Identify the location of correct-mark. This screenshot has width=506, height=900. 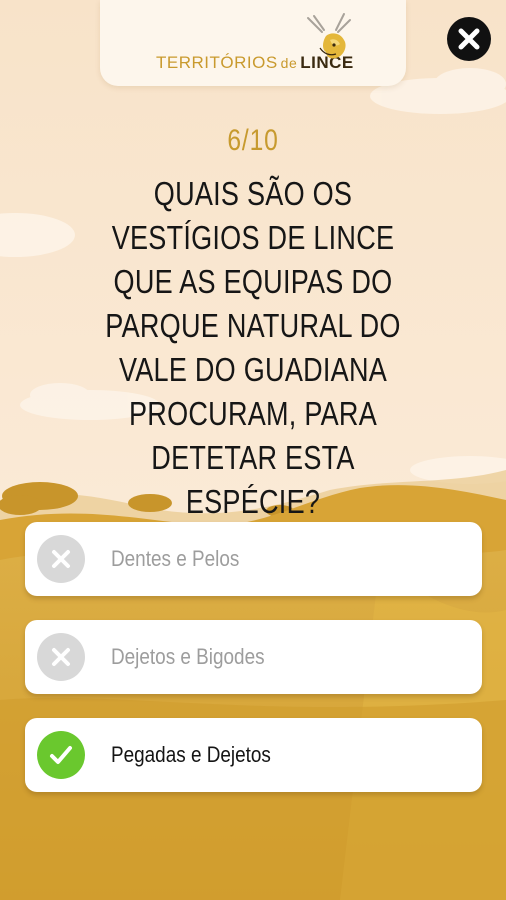
(61, 755).